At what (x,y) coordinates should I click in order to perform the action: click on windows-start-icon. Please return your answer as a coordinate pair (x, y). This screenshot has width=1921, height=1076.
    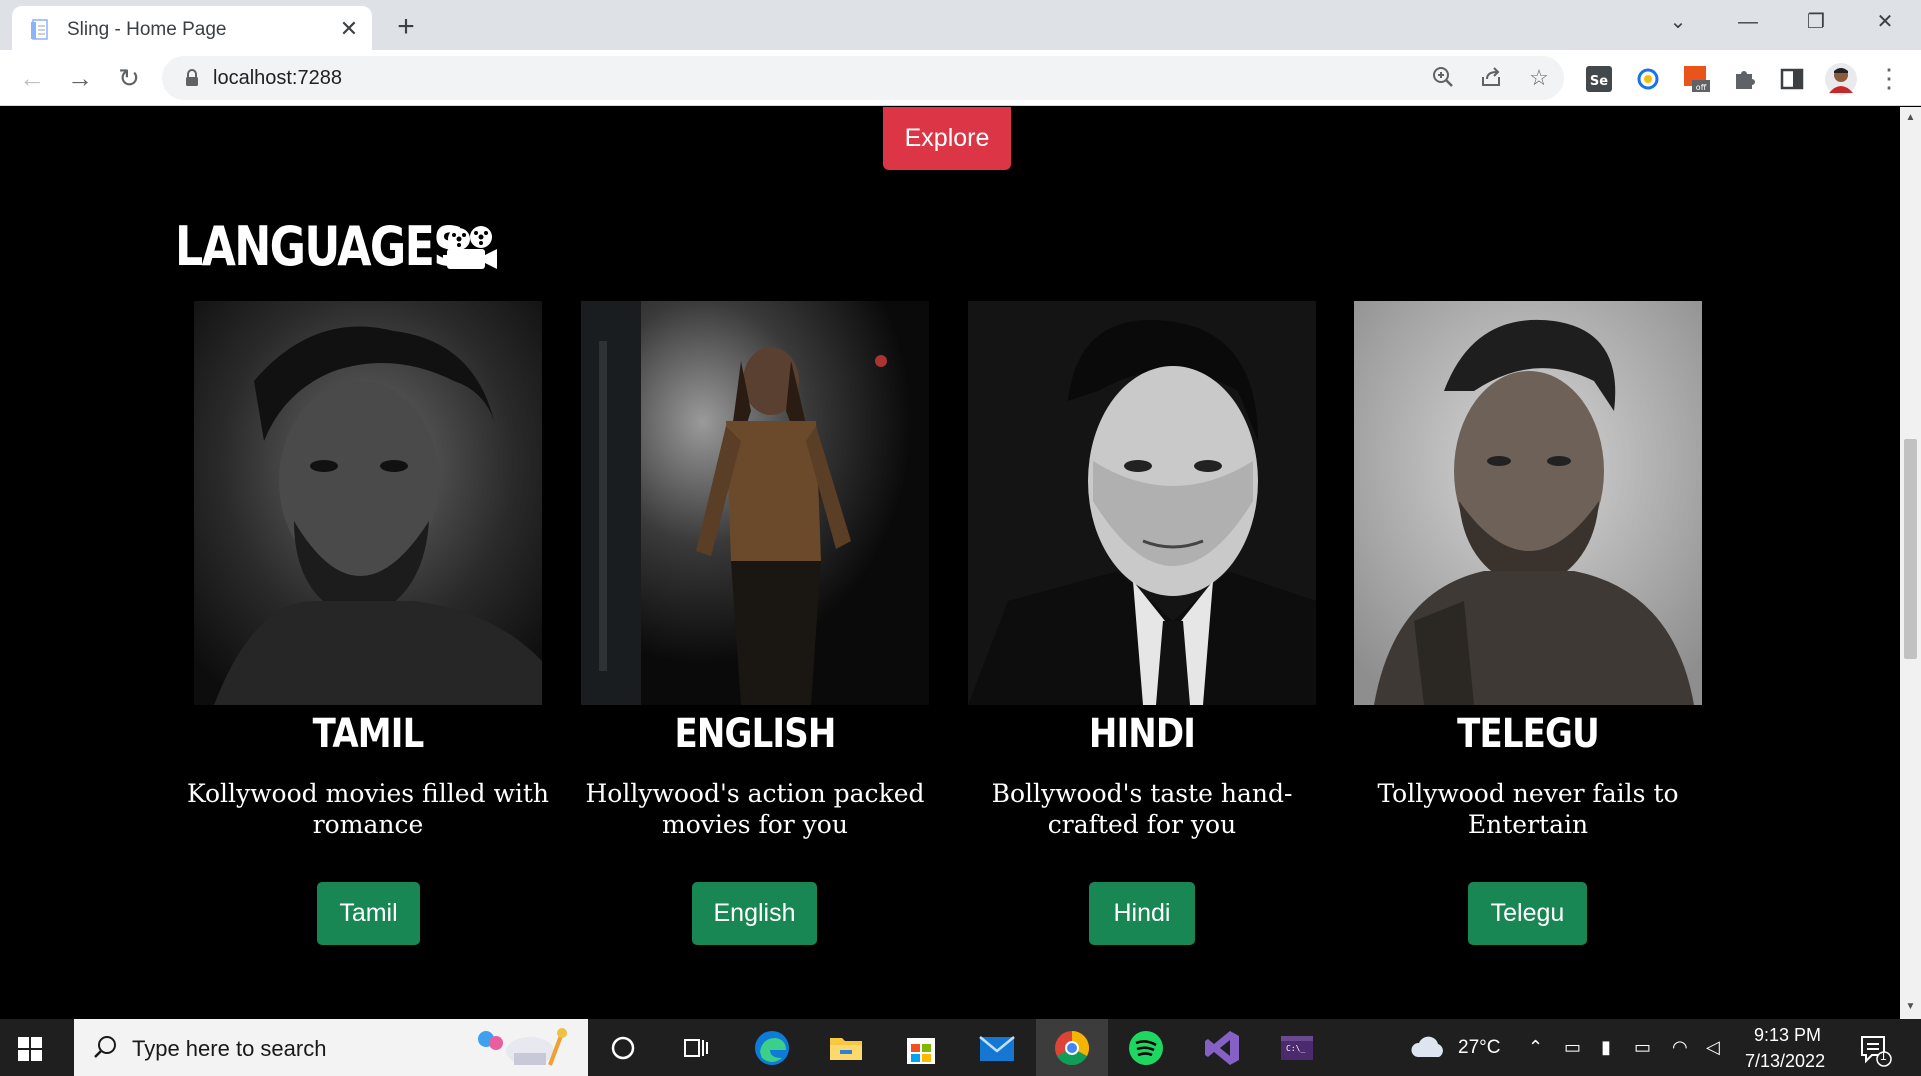
    Looking at the image, I should click on (30, 1049).